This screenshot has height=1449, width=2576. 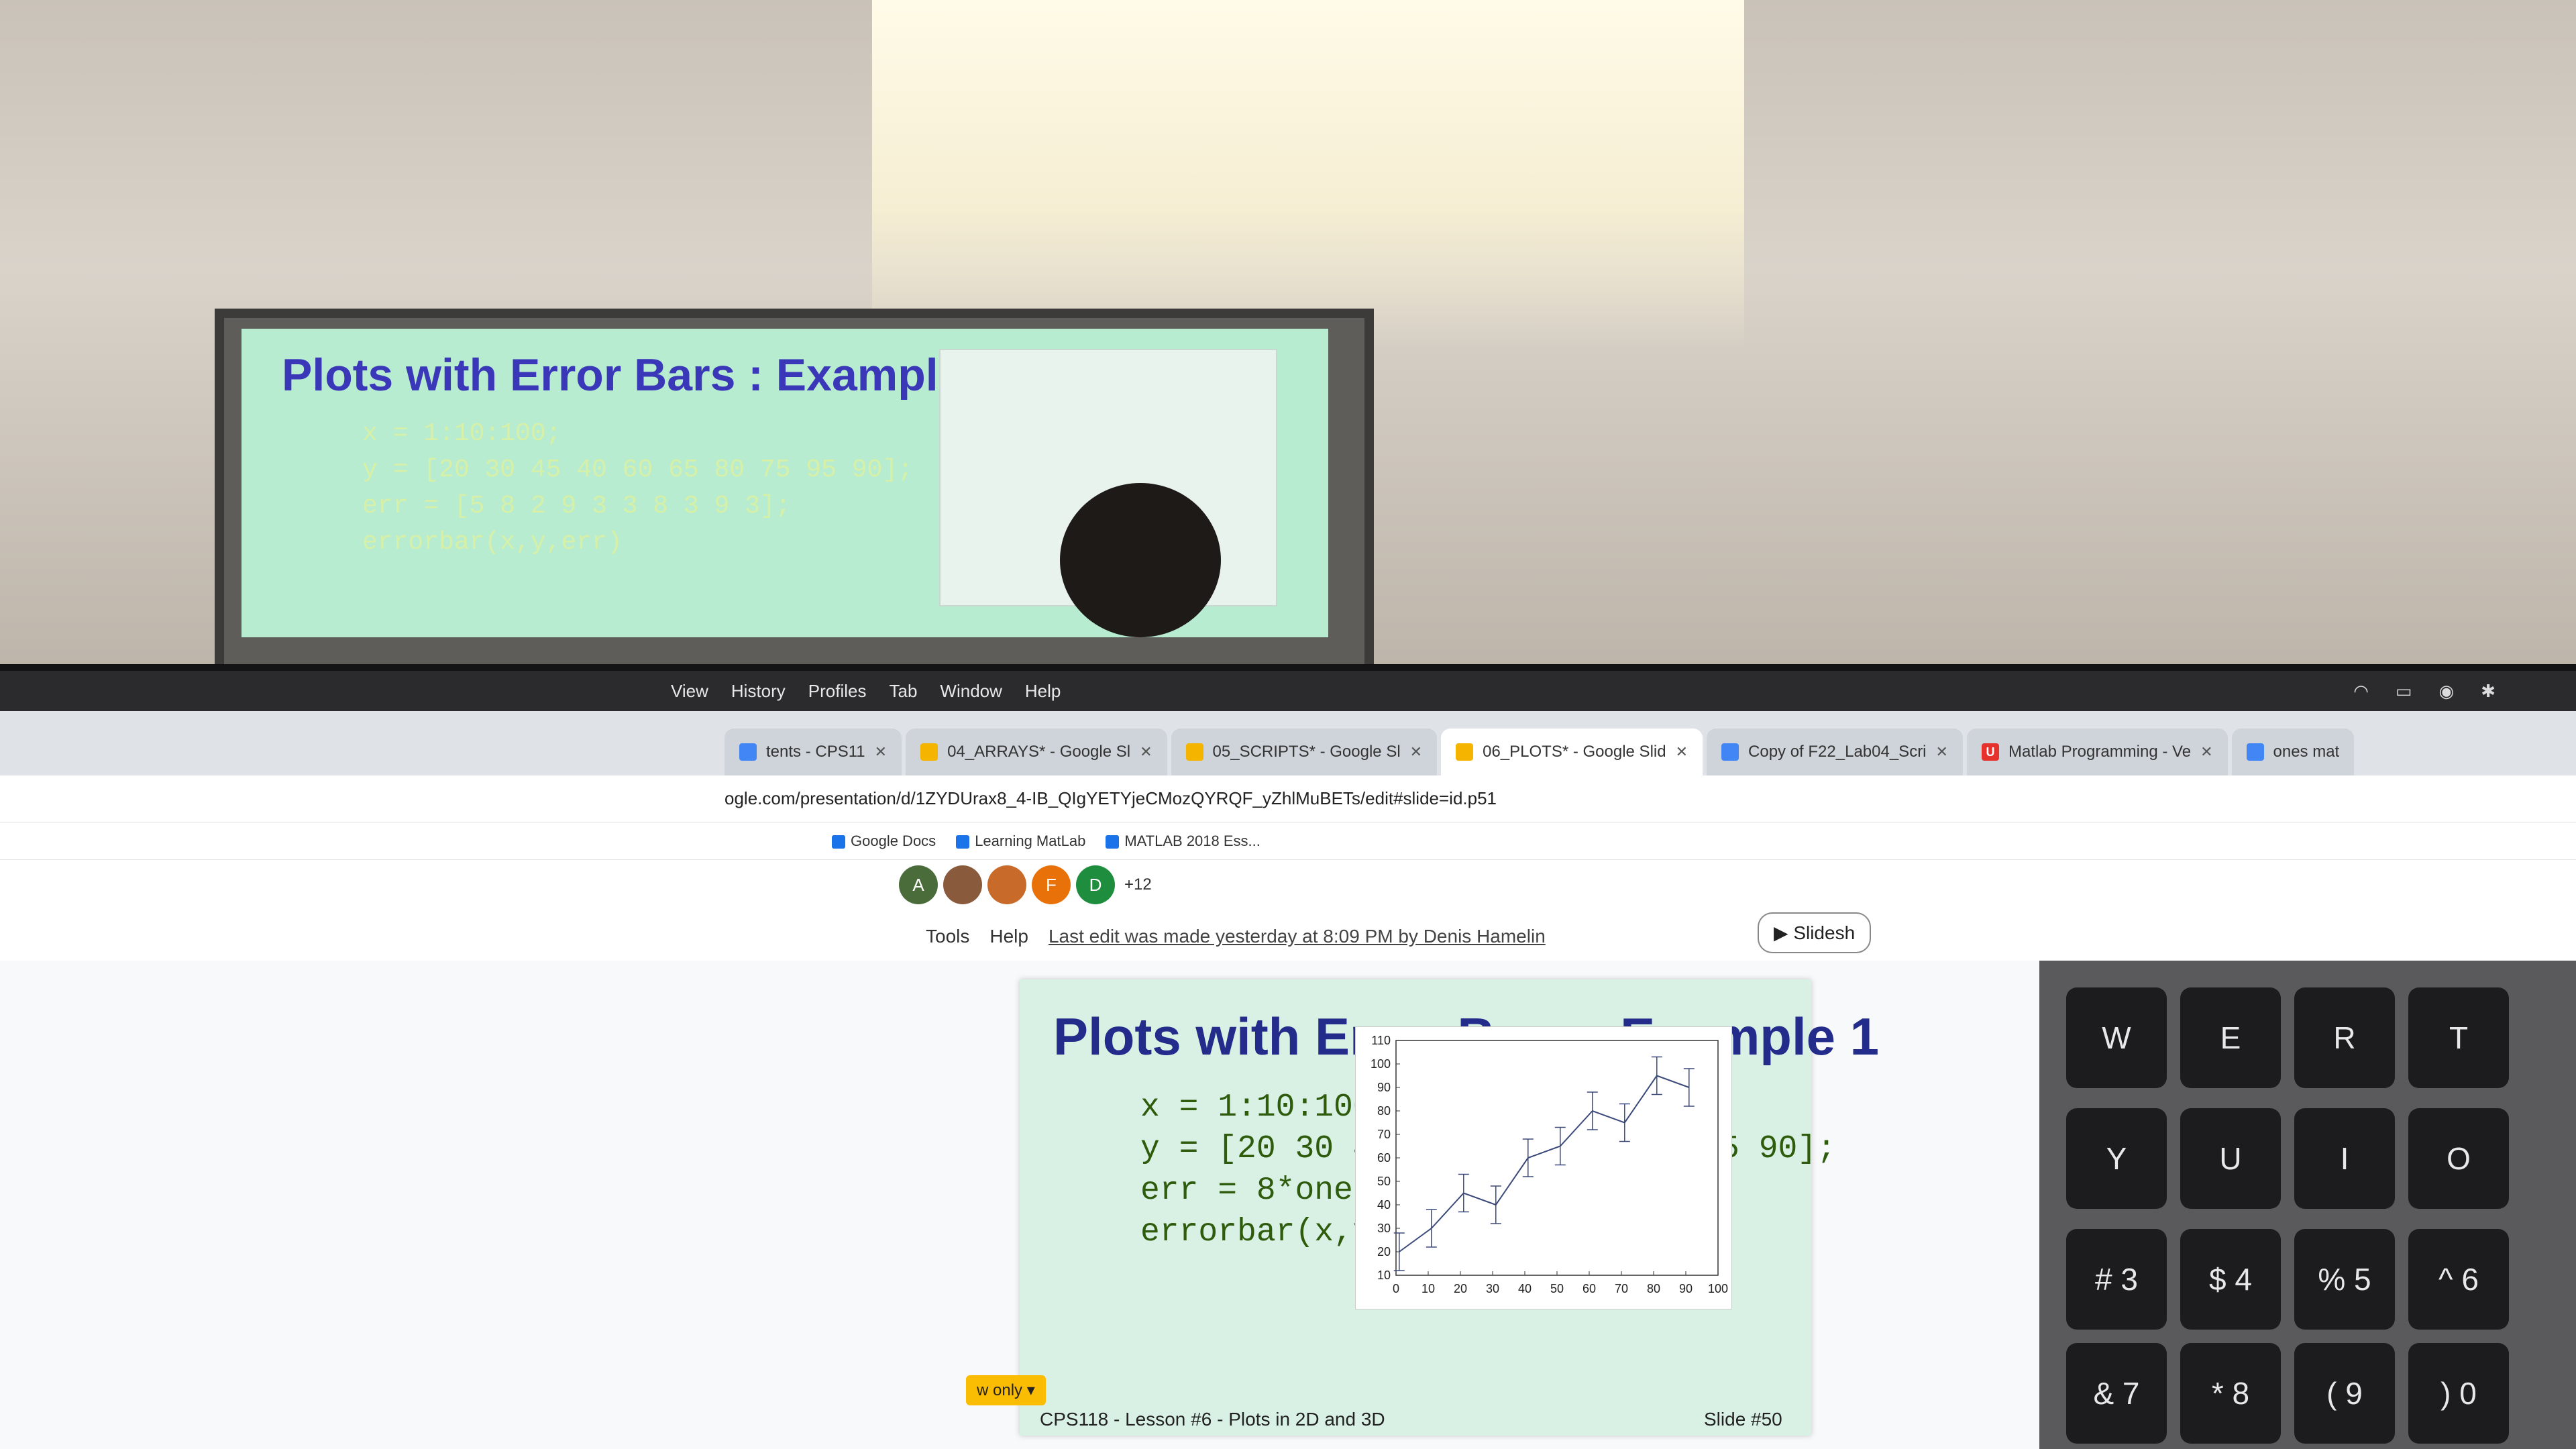 I want to click on key: # 3, so click(x=2116, y=1279).